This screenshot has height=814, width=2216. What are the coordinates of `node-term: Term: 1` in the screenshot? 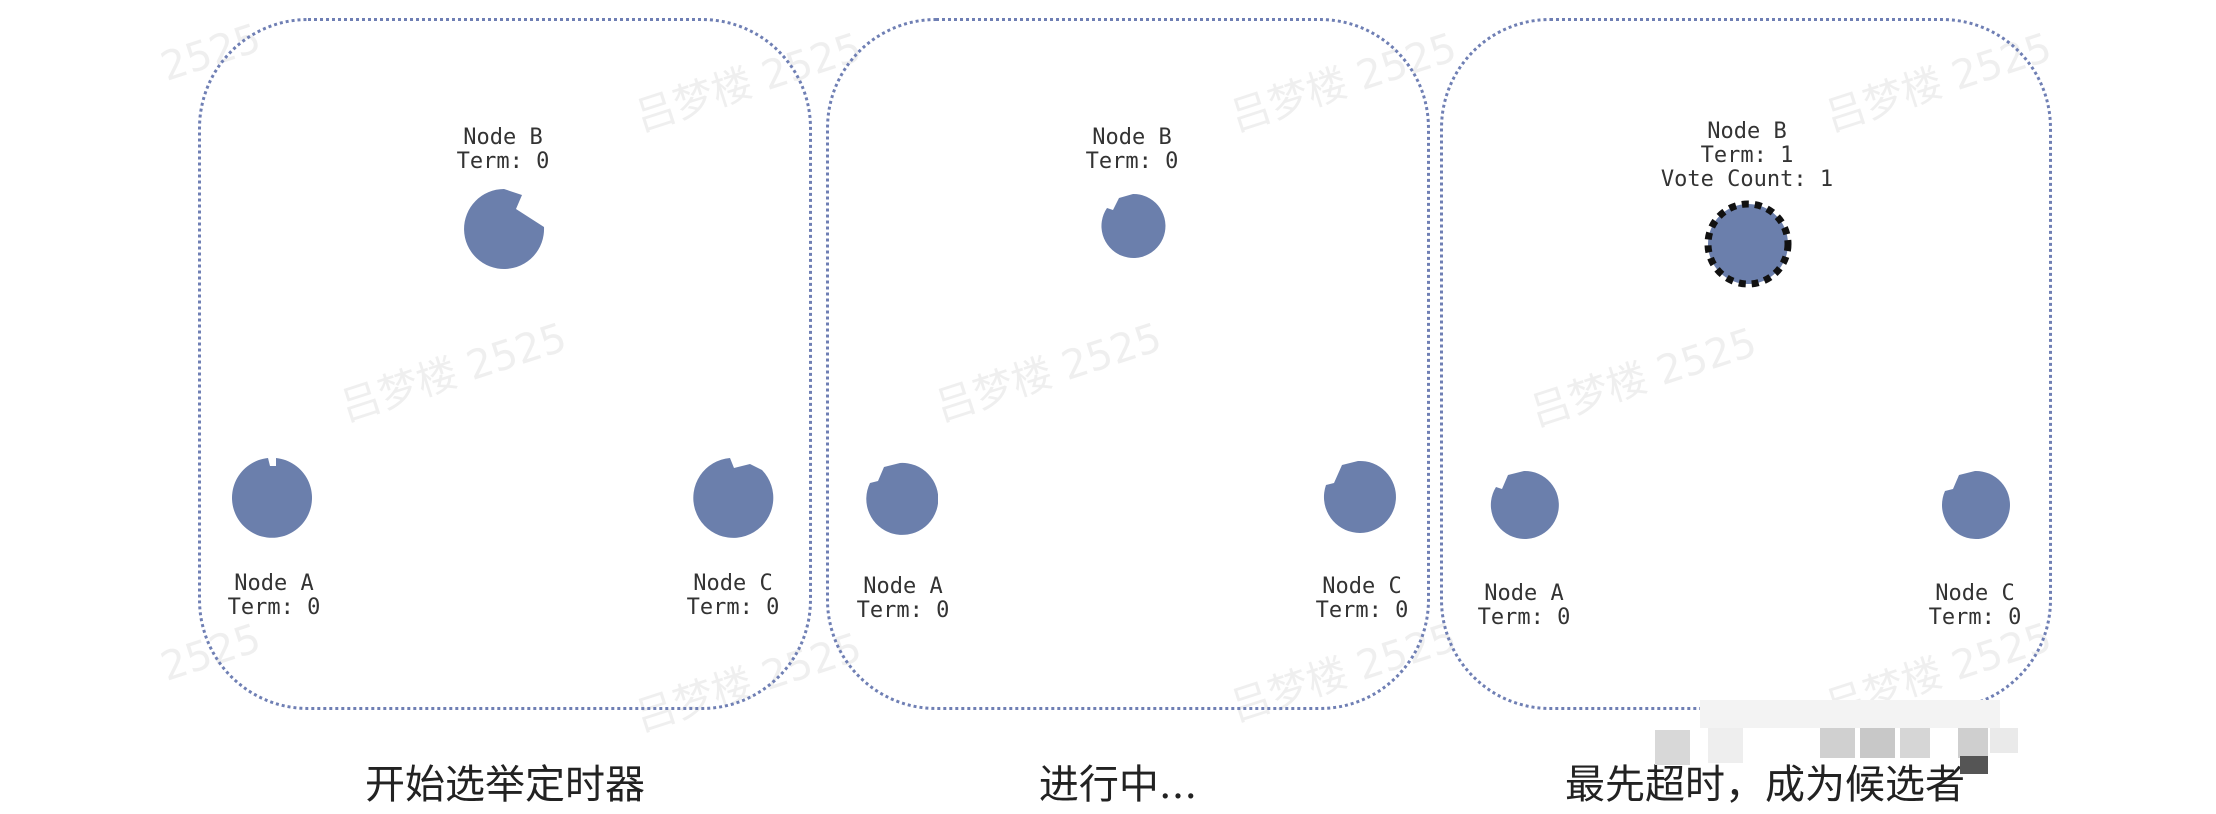 It's located at (1747, 155).